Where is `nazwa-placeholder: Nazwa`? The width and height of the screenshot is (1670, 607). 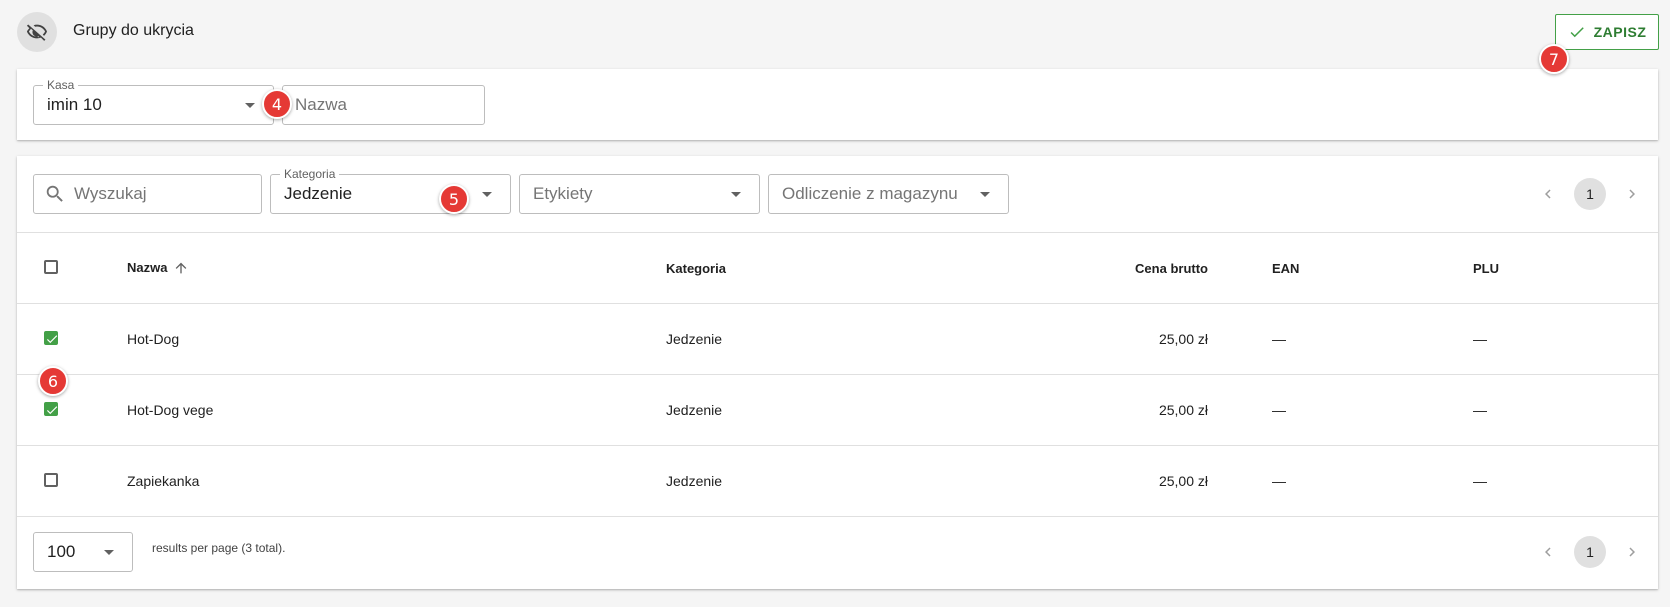 nazwa-placeholder: Nazwa is located at coordinates (321, 104).